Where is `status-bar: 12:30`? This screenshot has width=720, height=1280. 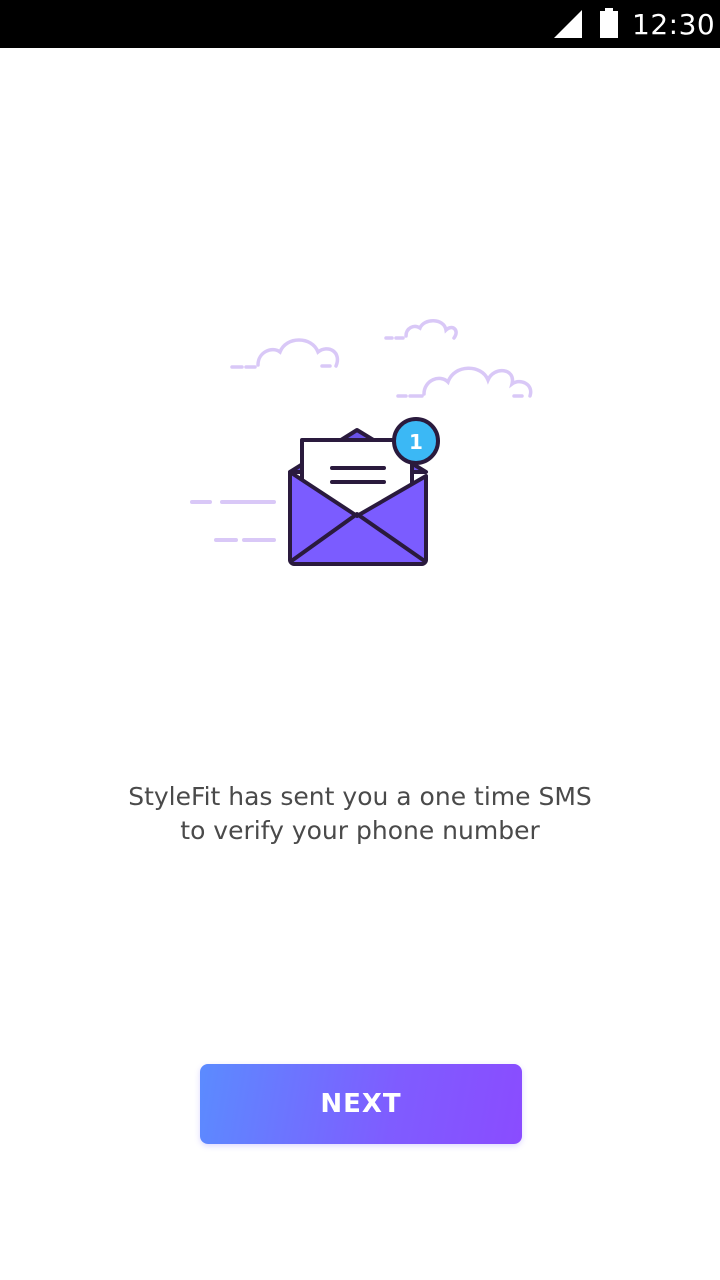 status-bar: 12:30 is located at coordinates (360, 24).